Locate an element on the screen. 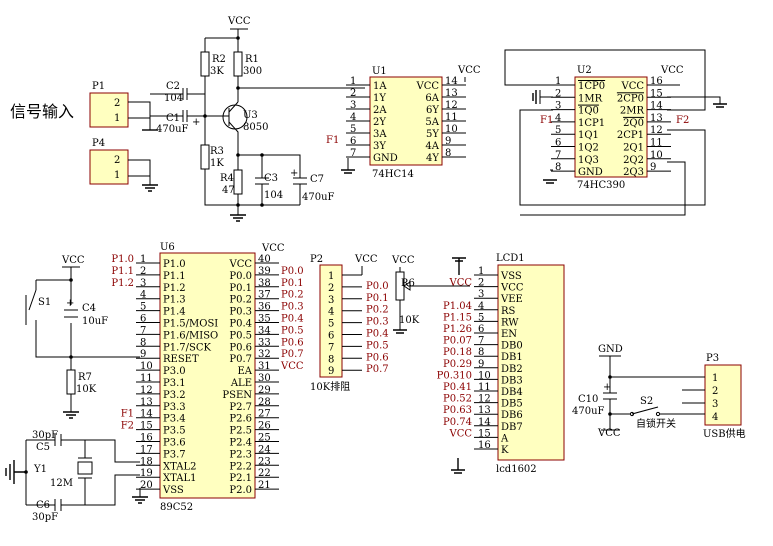  r1-ref: R1 is located at coordinates (252, 59).